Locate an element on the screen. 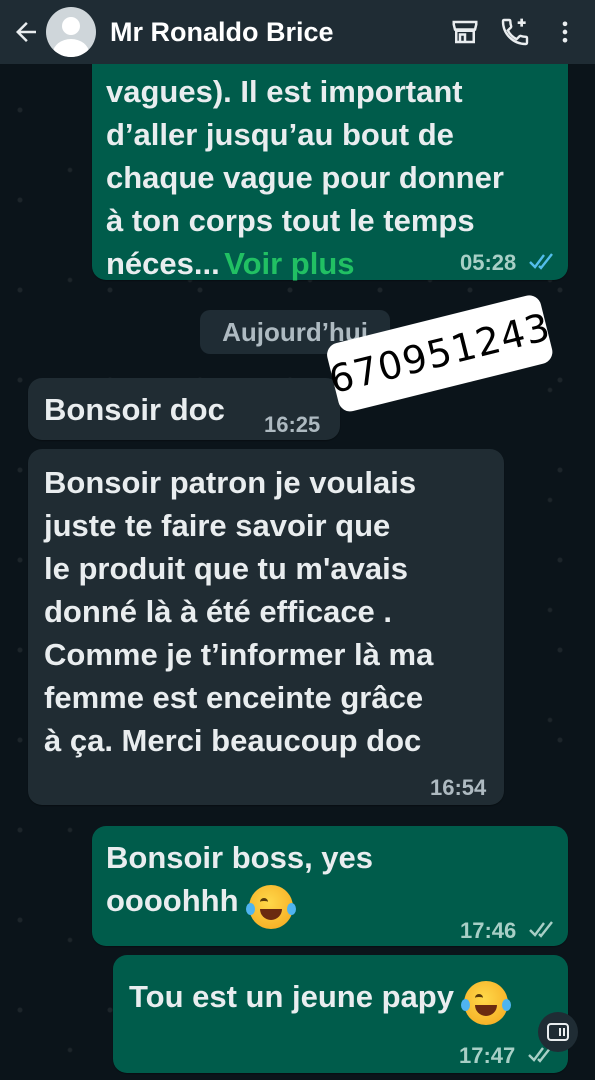 Image resolution: width=595 pixels, height=1080 pixels. pip-icon is located at coordinates (558, 1032).